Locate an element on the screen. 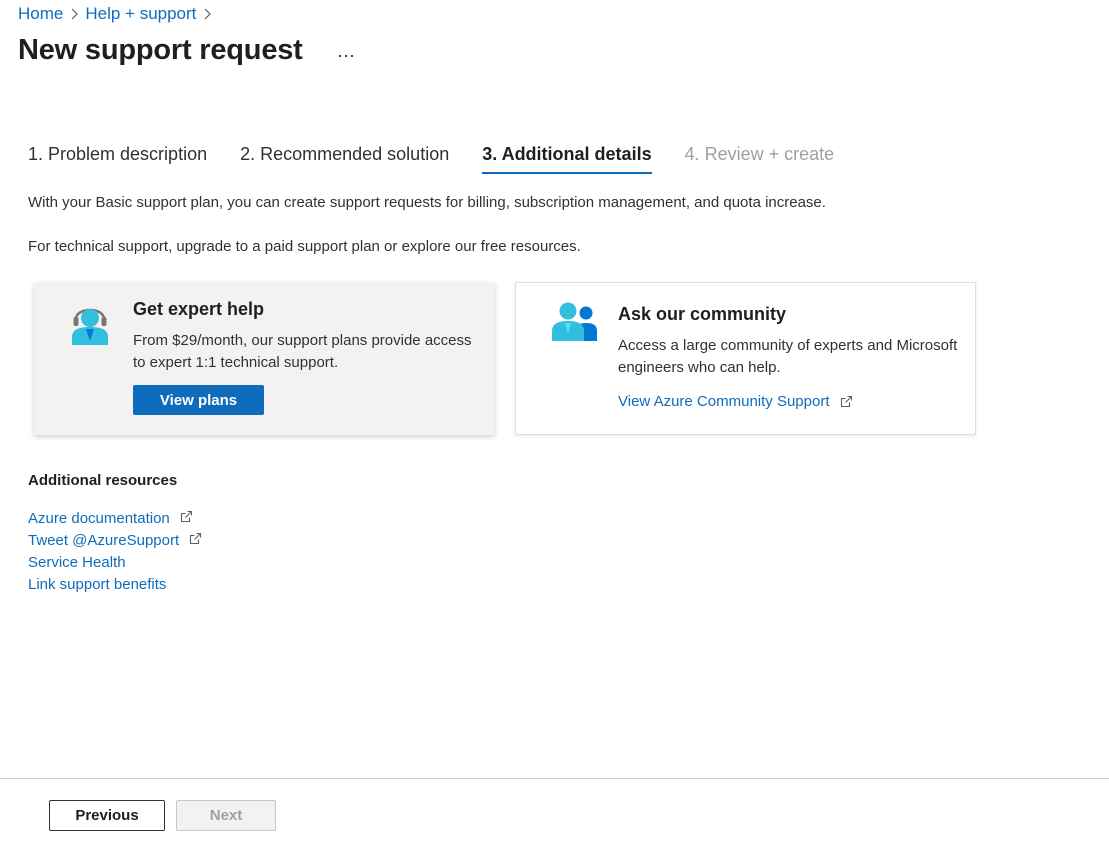 This screenshot has width=1109, height=851. list-item: Link support benefits is located at coordinates (115, 584).